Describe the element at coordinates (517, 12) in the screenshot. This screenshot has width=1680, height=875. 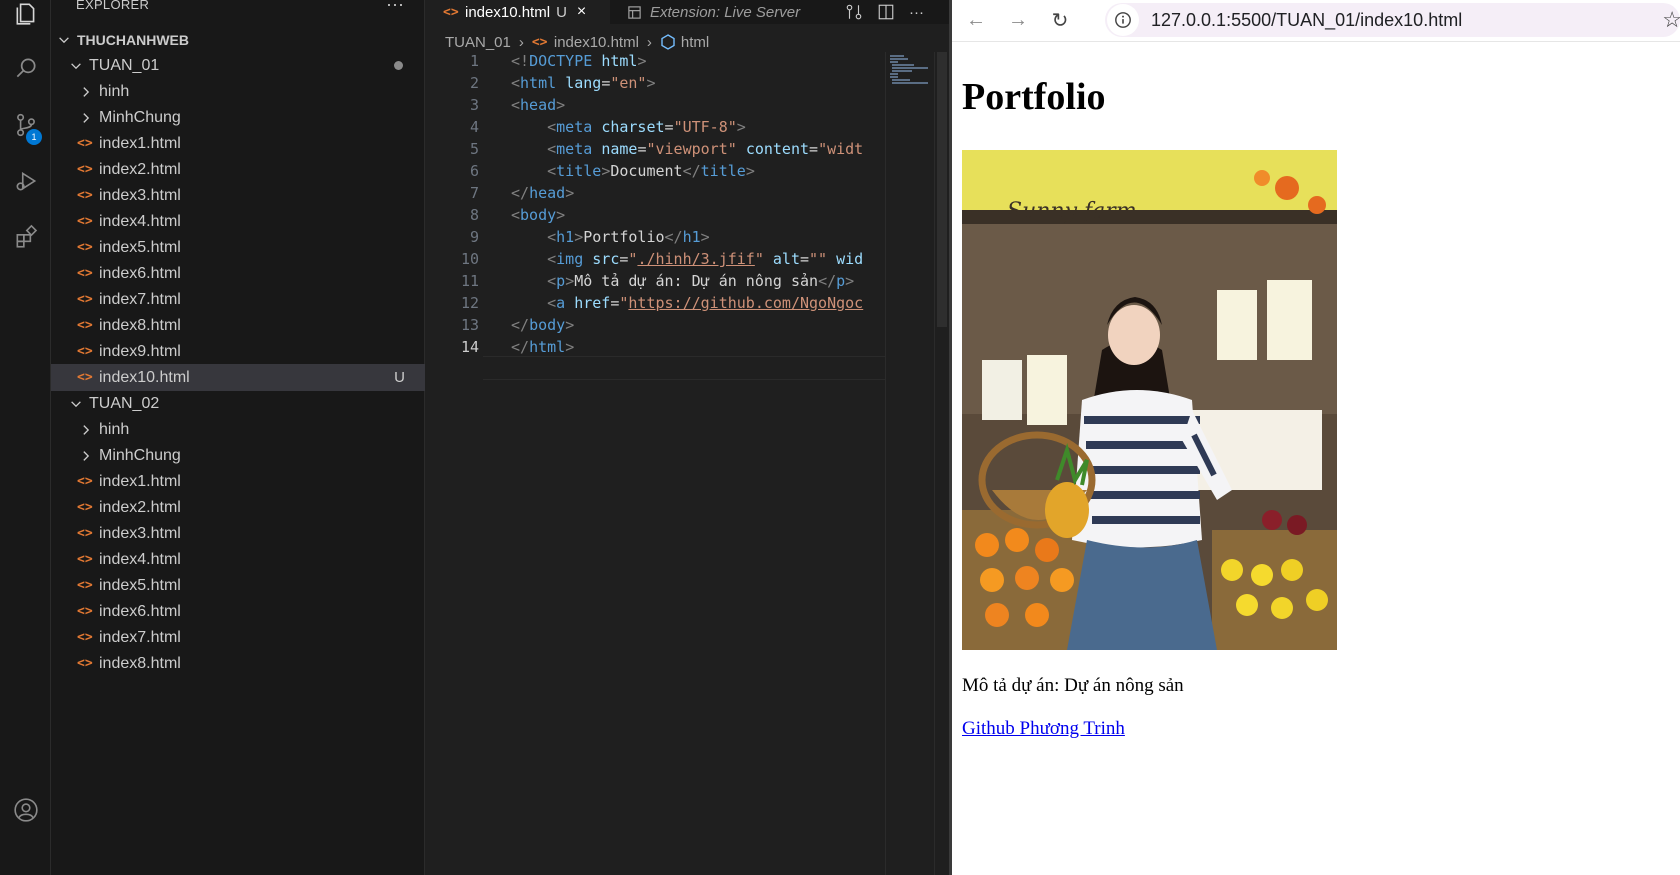
I see `tab-index10: <> index10.html U ×` at that location.